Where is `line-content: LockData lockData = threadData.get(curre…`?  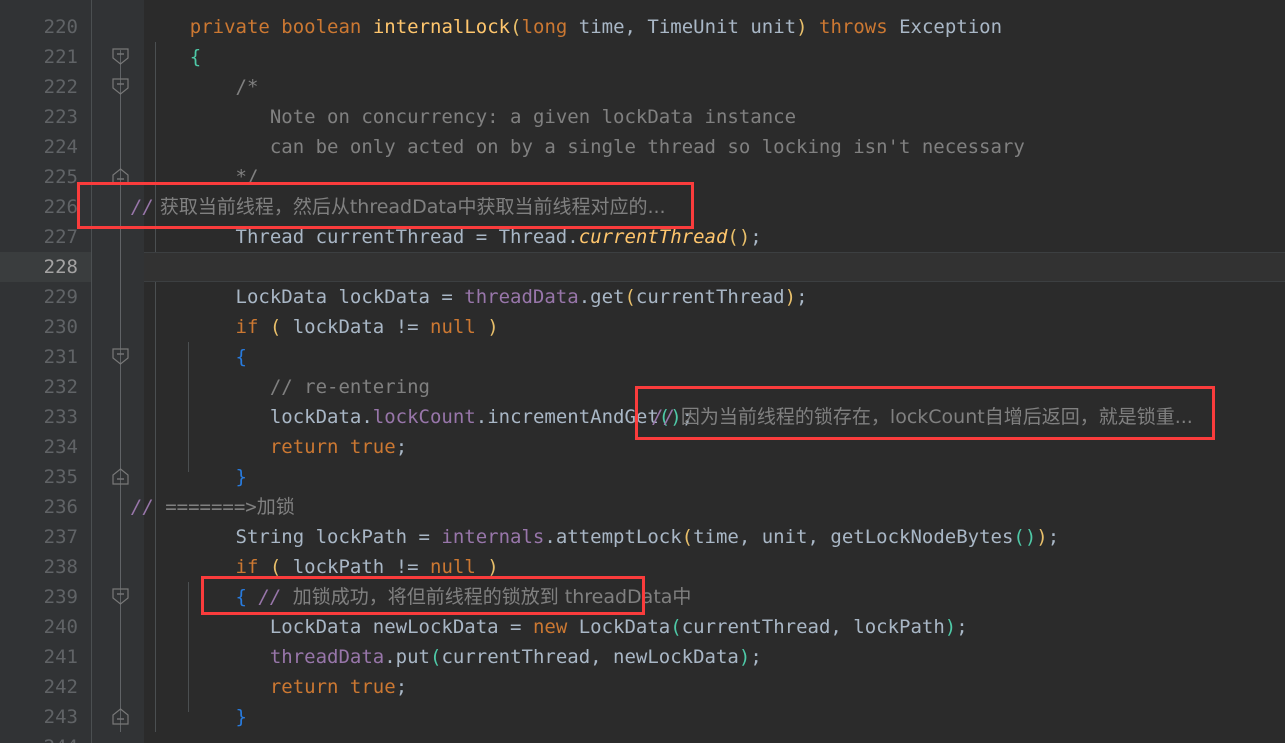
line-content: LockData lockData = threadData.get(curre… is located at coordinates (476, 297).